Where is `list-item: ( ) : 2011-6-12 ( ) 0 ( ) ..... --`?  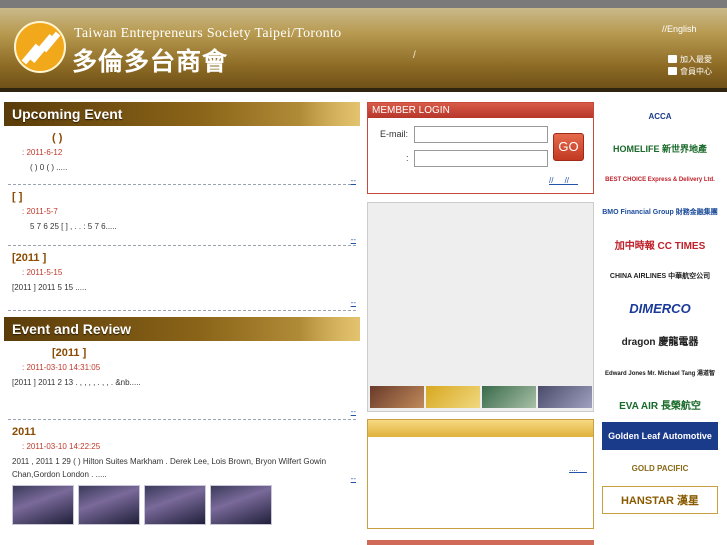
list-item: ( ) : 2011-6-12 ( ) 0 ( ) ..... -- is located at coordinates (182, 155).